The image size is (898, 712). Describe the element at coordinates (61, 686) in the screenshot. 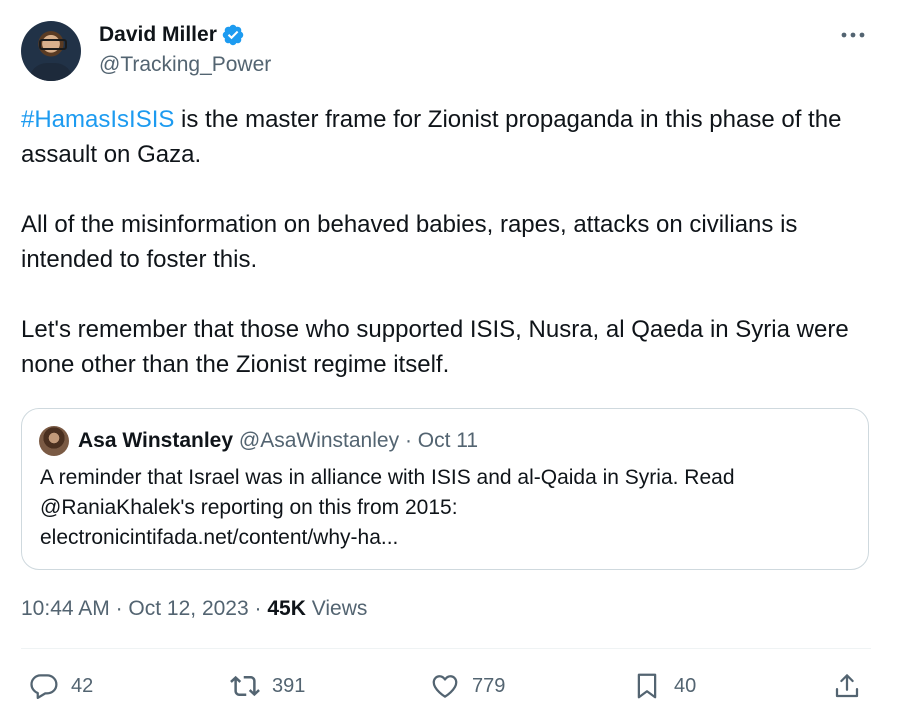

I see `reply-button: 42` at that location.